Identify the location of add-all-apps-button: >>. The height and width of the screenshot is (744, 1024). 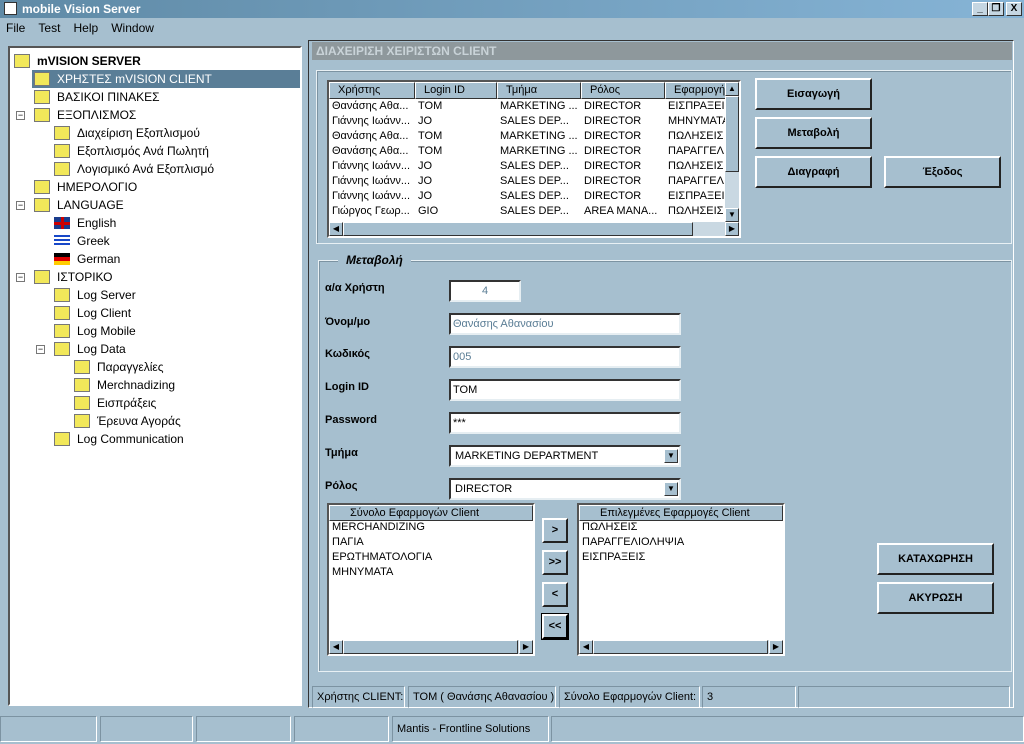
(555, 562).